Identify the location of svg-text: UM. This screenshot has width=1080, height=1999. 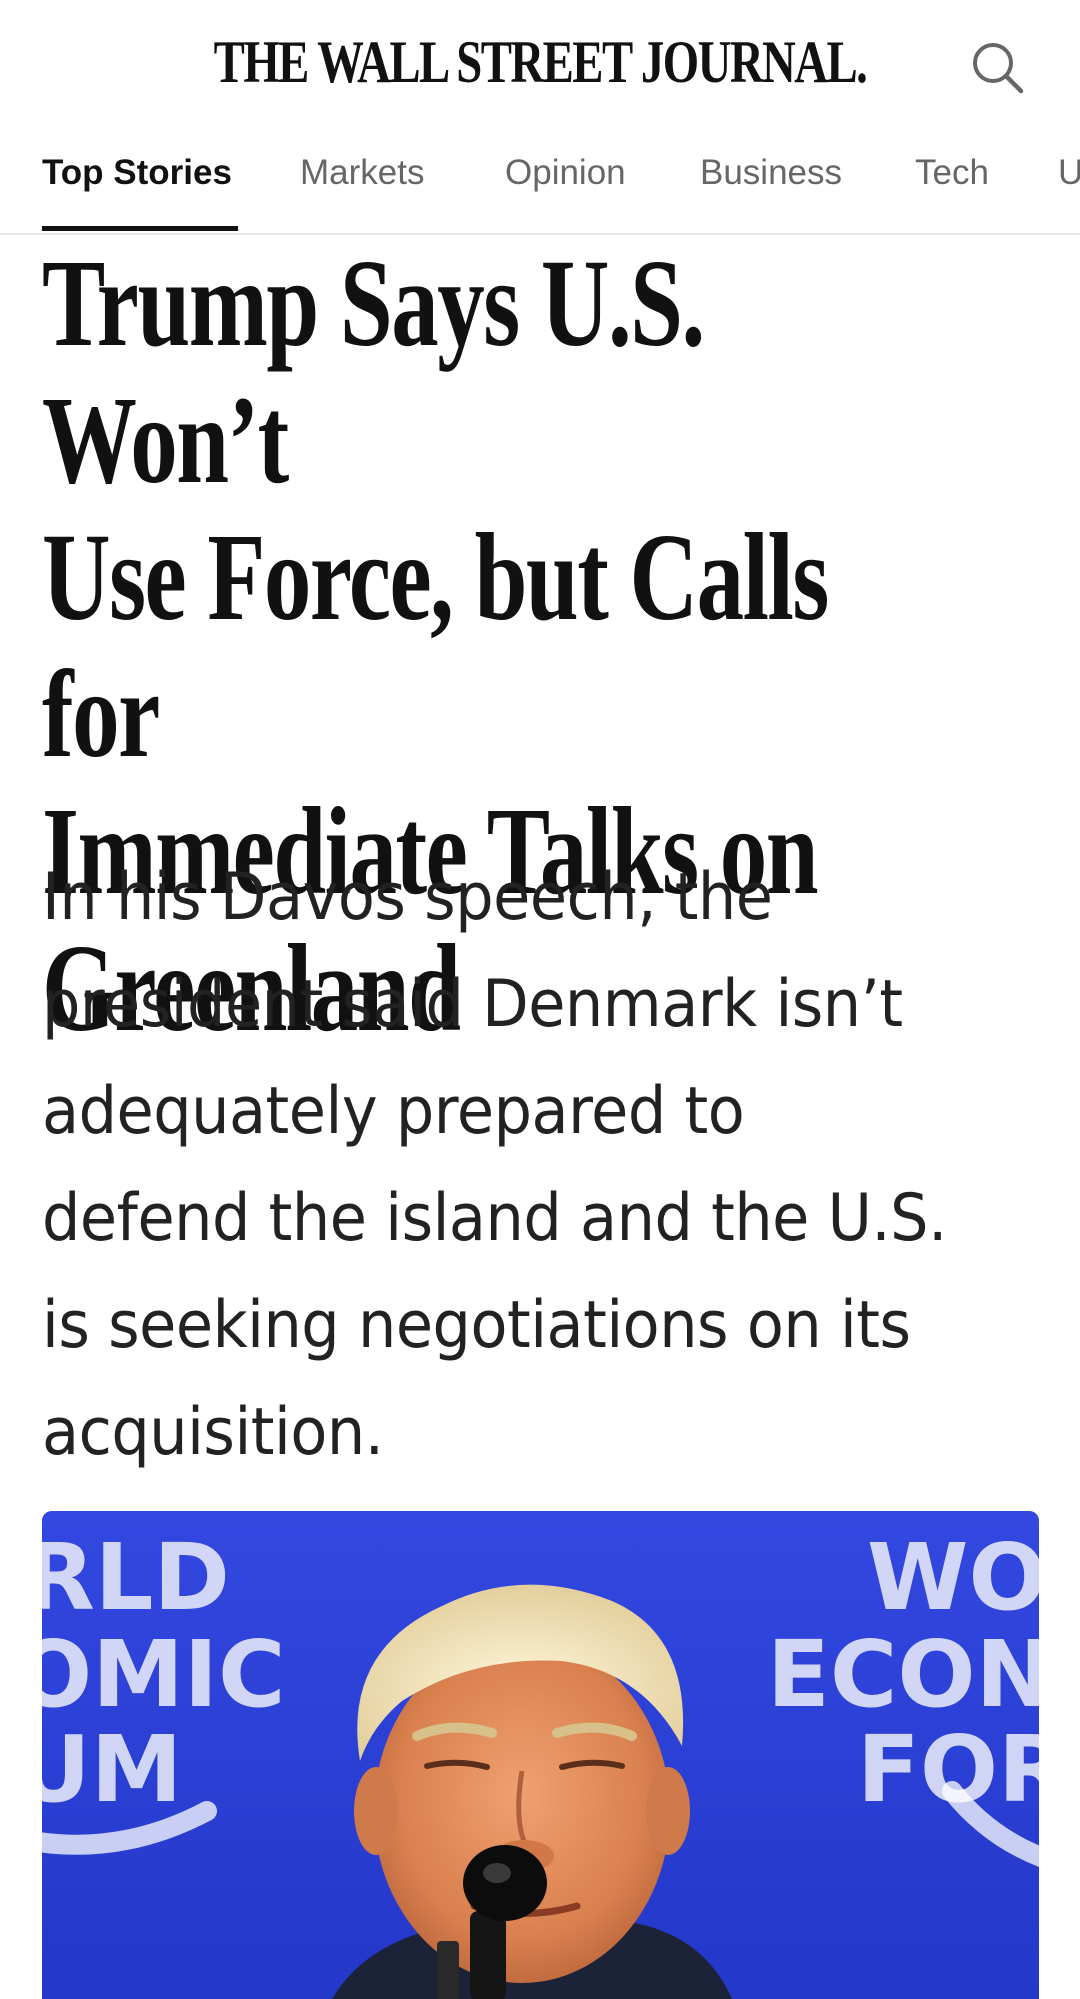
(112, 1769).